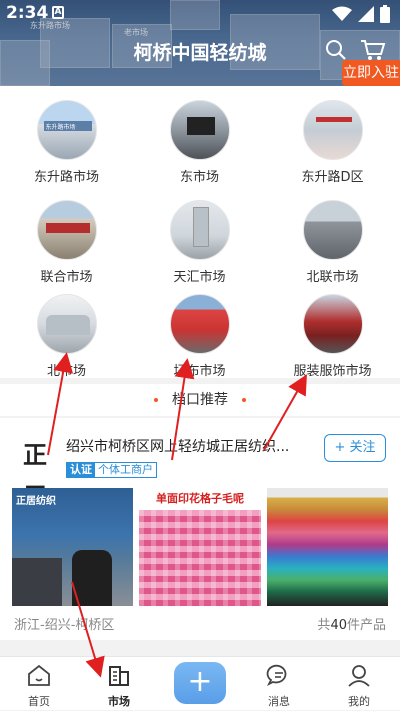 The height and width of the screenshot is (711, 400). I want to click on market-beilian: 北联市场, so click(332, 235).